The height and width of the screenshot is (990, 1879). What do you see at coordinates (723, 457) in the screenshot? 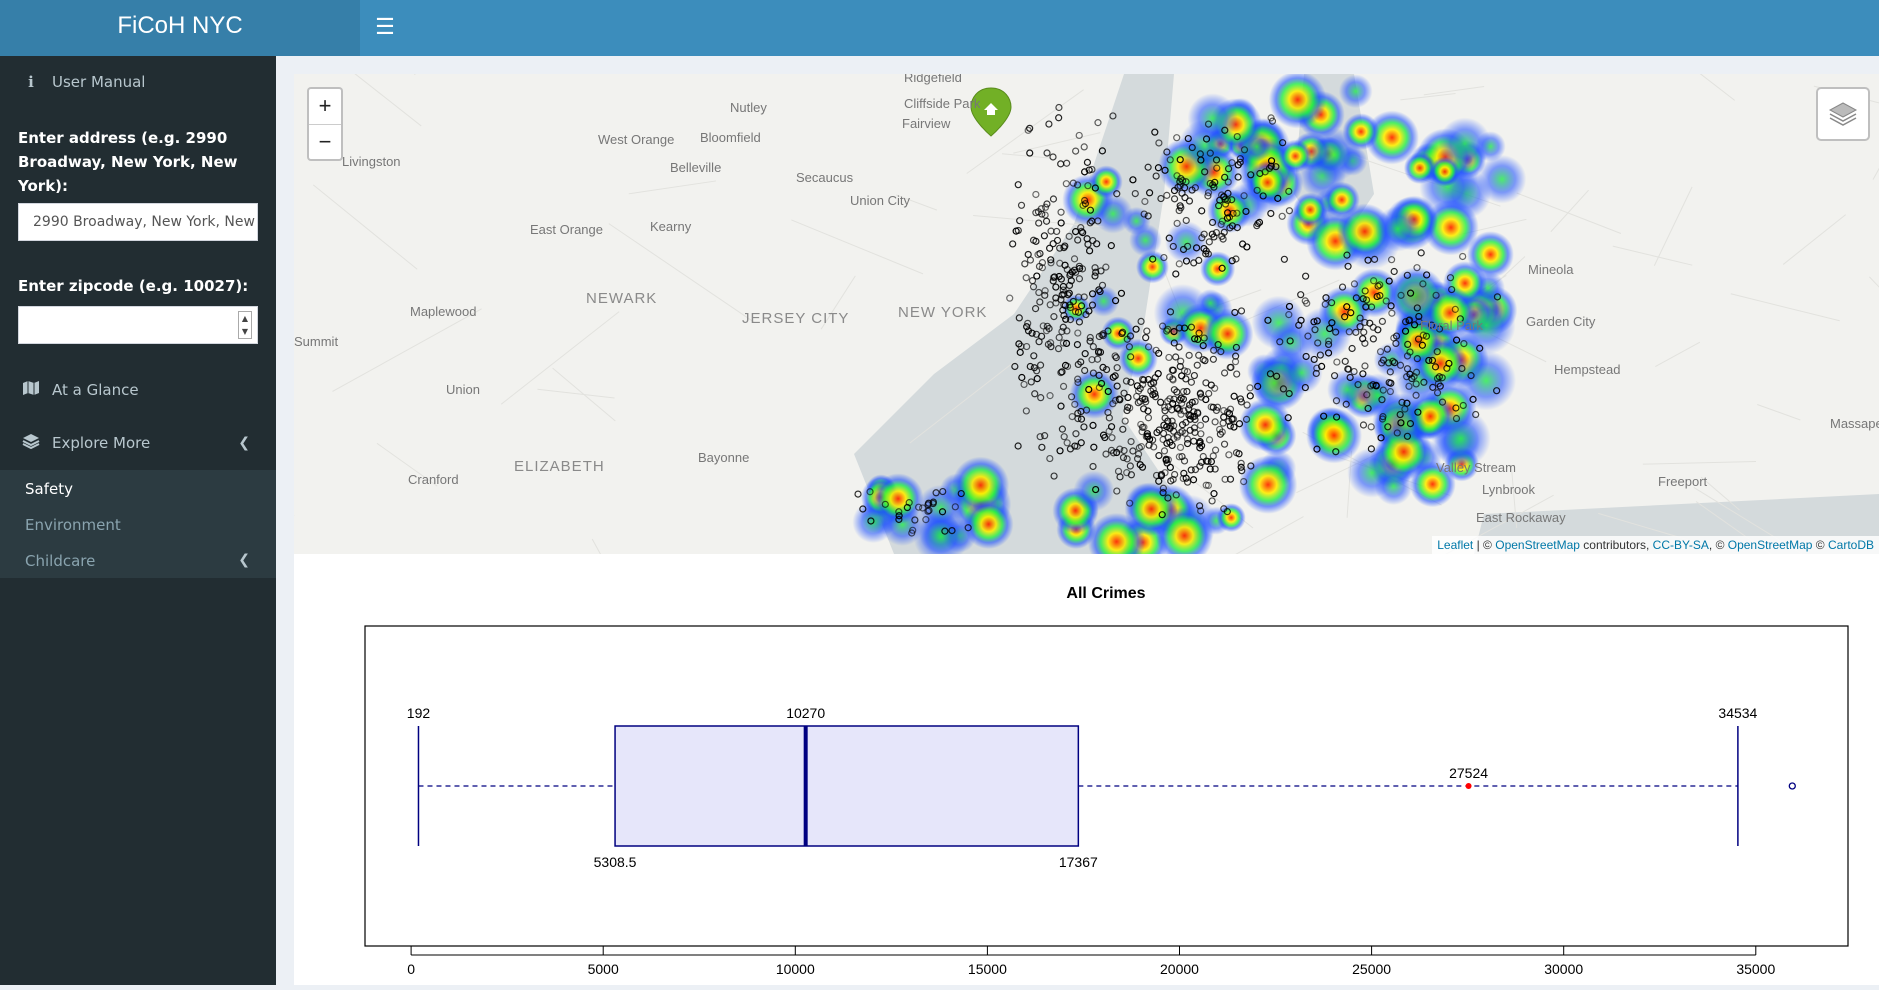
I see `place-label: Bayonne` at bounding box center [723, 457].